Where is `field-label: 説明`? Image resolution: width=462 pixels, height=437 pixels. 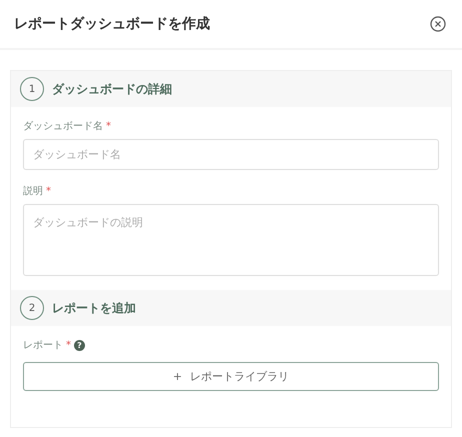
field-label: 説明 is located at coordinates (33, 191).